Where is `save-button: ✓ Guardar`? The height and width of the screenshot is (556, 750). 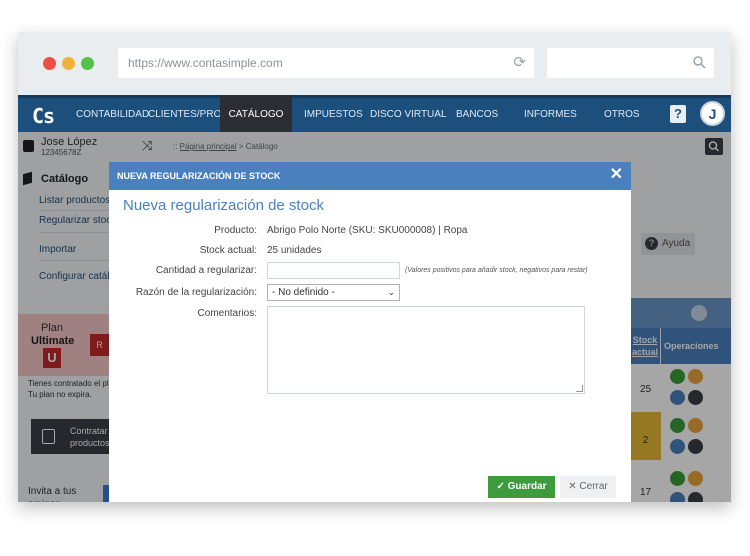 save-button: ✓ Guardar is located at coordinates (521, 487).